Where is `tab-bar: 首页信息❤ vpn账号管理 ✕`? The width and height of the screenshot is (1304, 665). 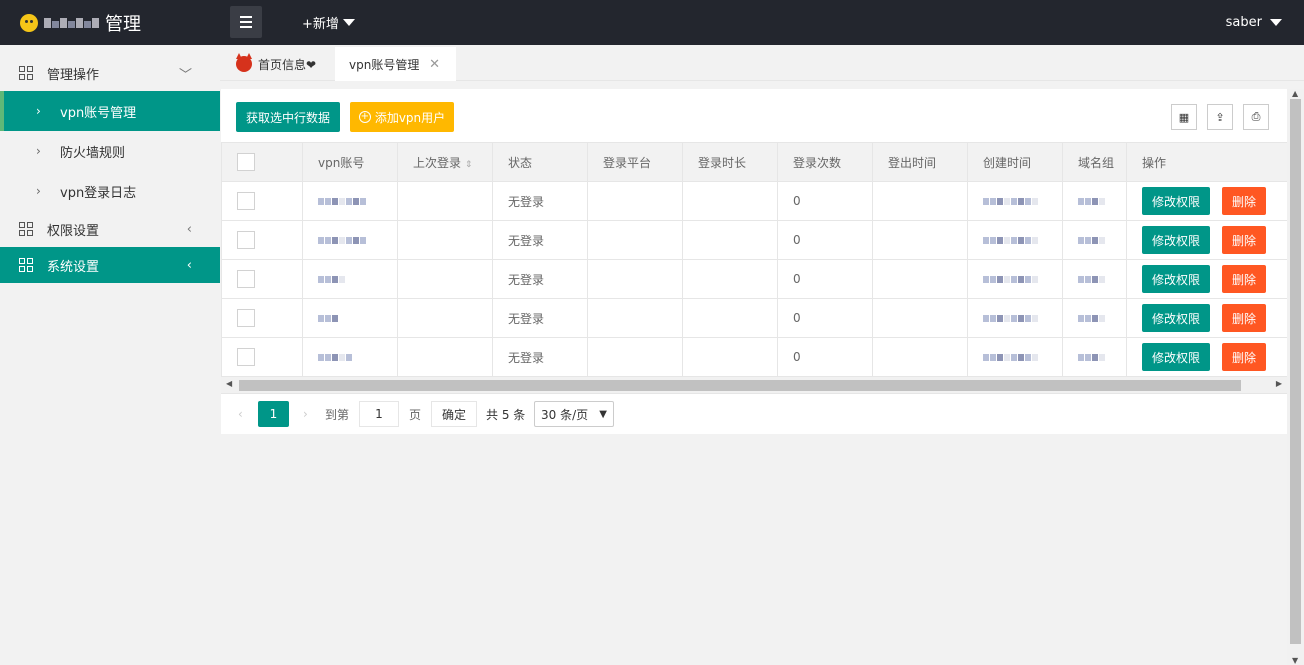 tab-bar: 首页信息❤ vpn账号管理 ✕ is located at coordinates (762, 63).